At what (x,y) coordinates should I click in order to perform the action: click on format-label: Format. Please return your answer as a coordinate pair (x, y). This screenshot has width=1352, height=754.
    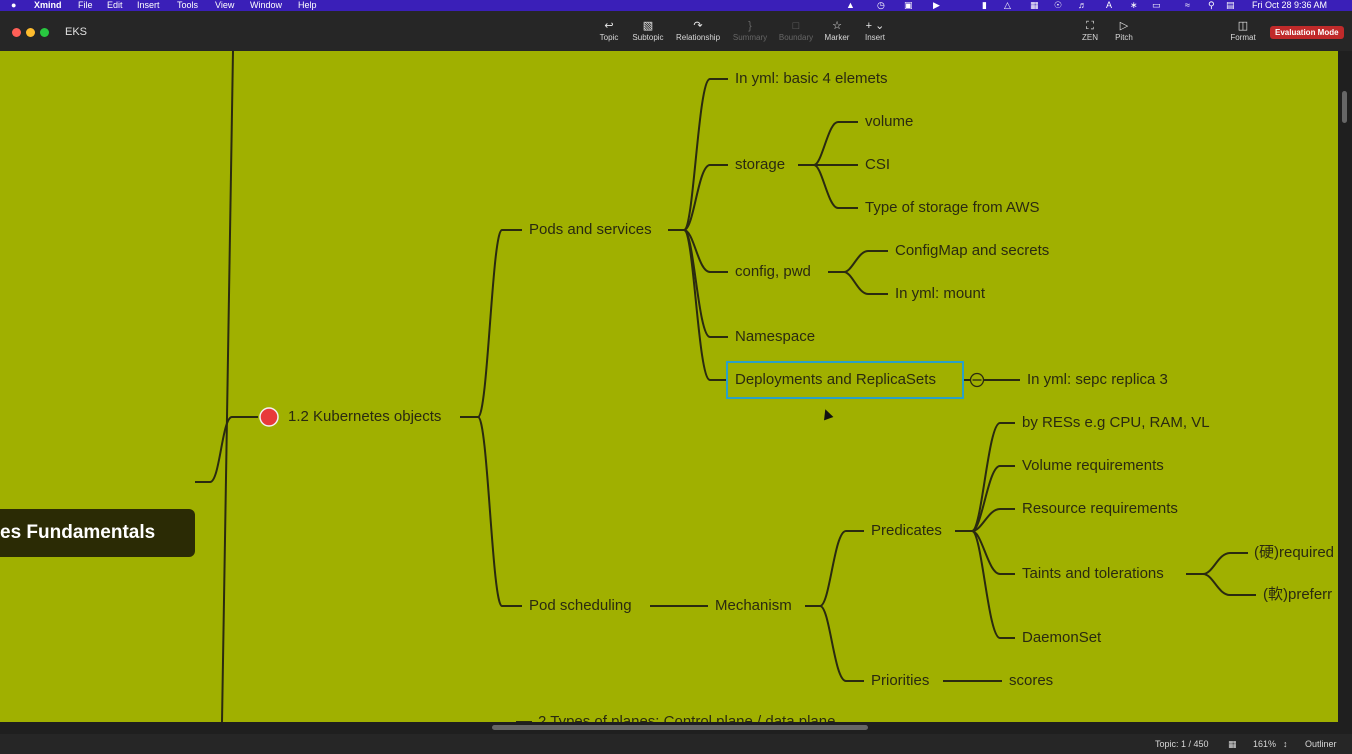
    Looking at the image, I should click on (1243, 37).